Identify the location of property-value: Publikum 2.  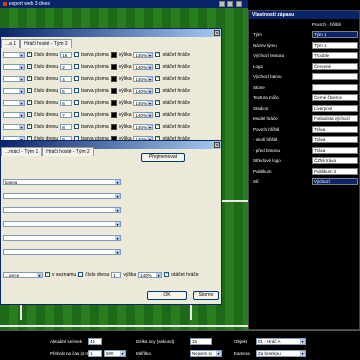
(335, 171).